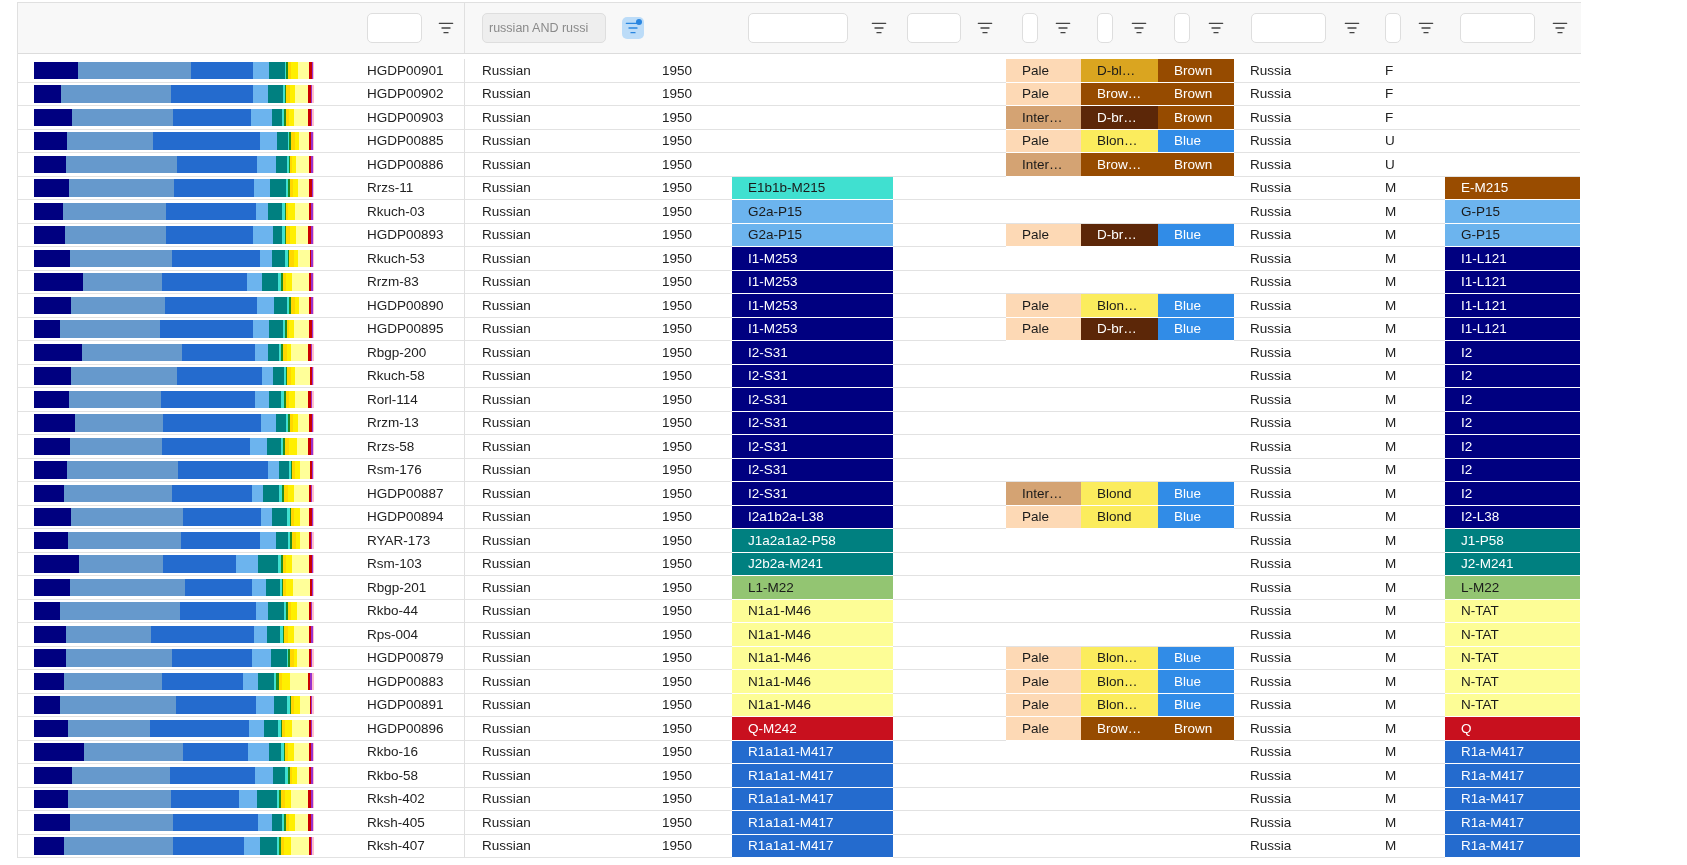  Describe the element at coordinates (1512, 235) in the screenshot. I see `haplogroup-cell: G-P15` at that location.